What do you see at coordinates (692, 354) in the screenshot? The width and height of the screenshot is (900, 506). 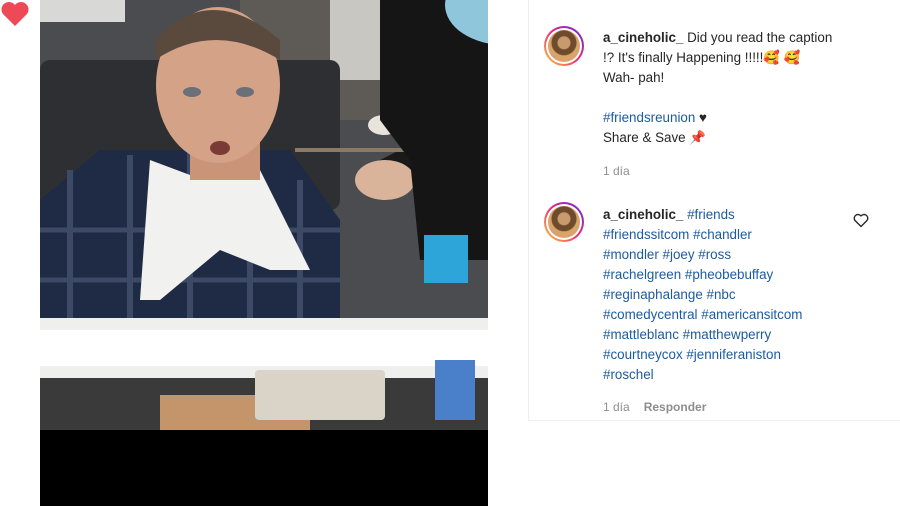 I see `hashtag-link: #courtneycox #jenniferaniston` at bounding box center [692, 354].